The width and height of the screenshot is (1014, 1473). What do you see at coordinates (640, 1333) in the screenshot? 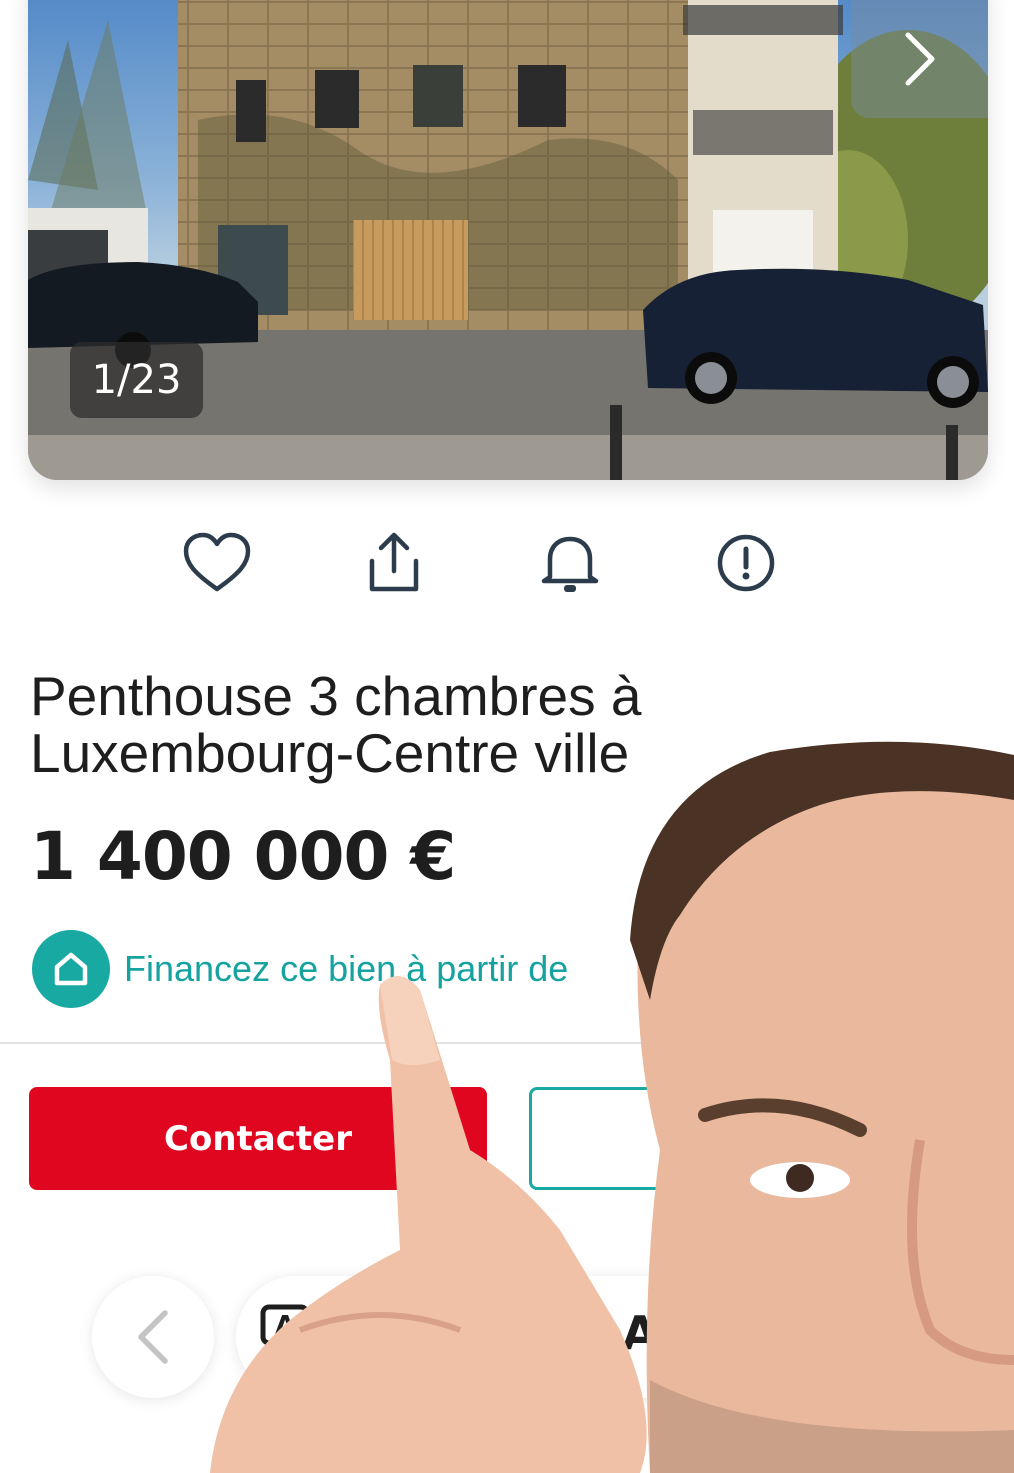
I see `toolbar-label: A` at bounding box center [640, 1333].